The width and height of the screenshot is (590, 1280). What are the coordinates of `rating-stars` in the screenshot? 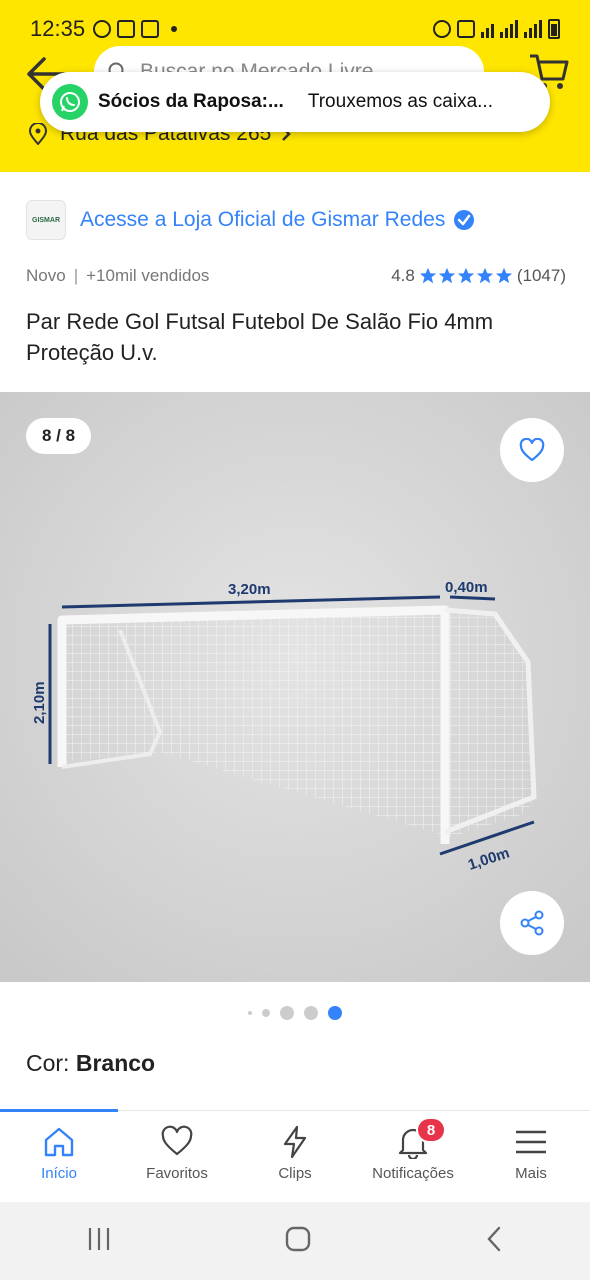 It's located at (466, 276).